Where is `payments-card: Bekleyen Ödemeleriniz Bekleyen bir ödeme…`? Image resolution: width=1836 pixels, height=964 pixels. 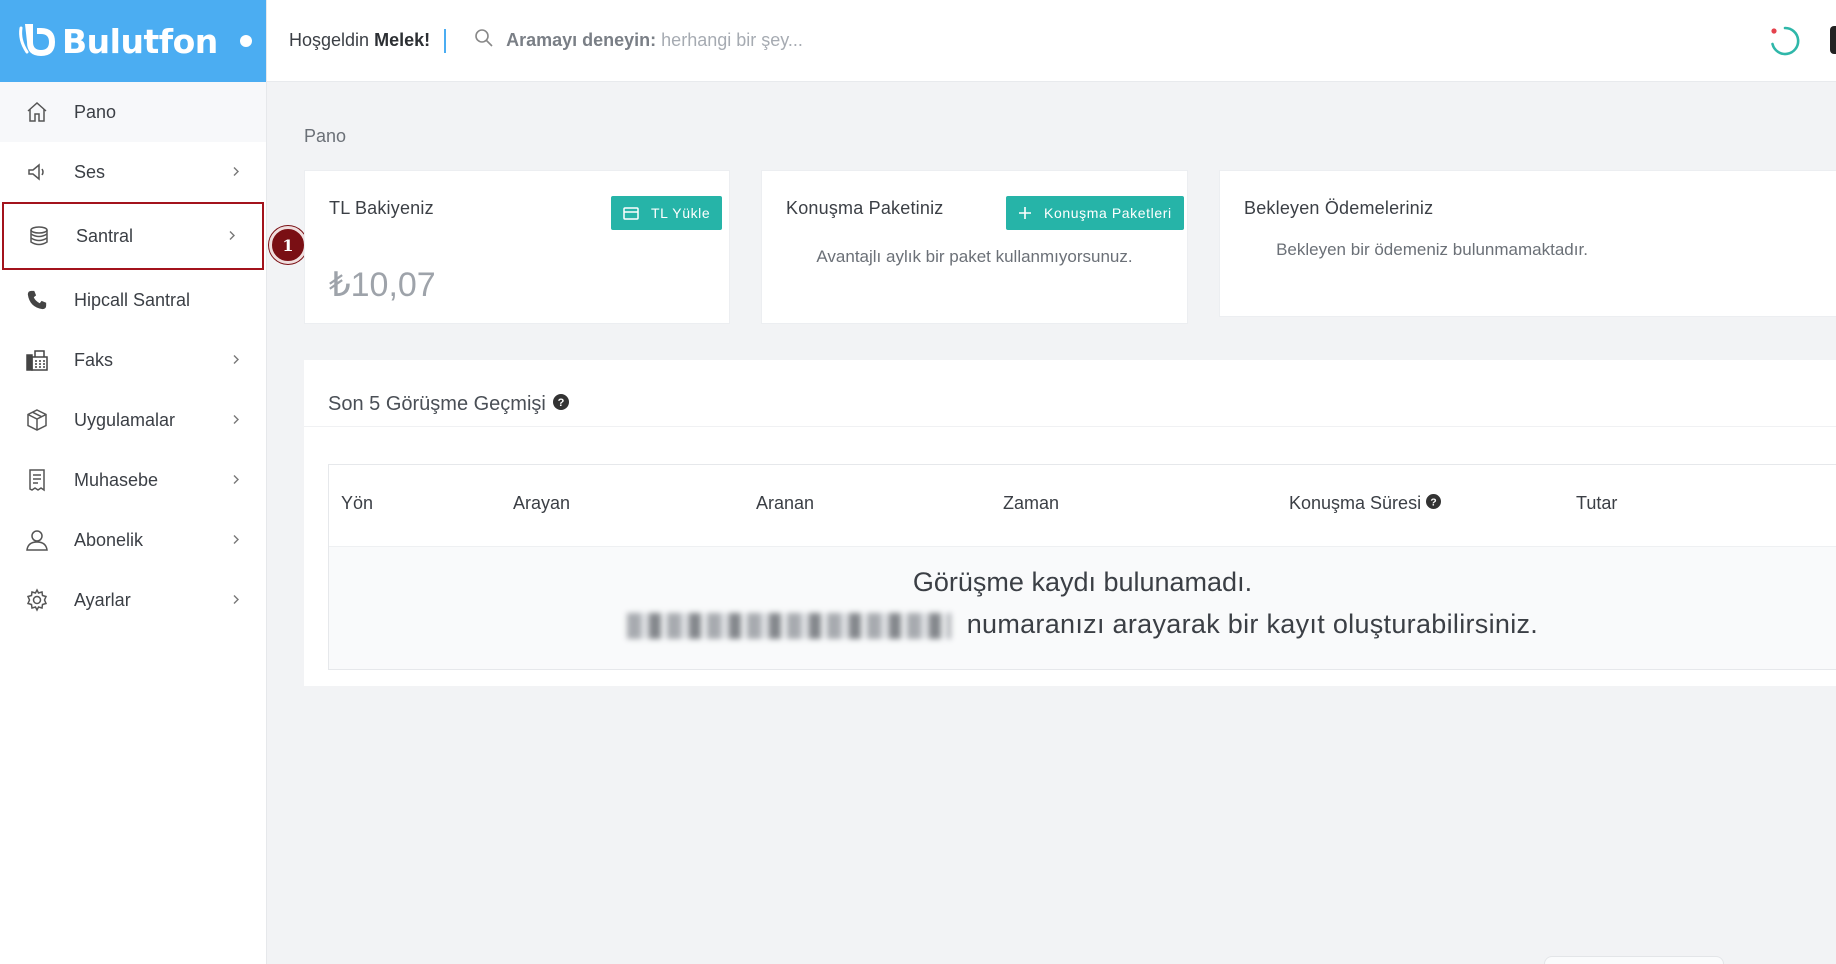 payments-card: Bekleyen Ödemeleriniz Bekleyen bir ödeme… is located at coordinates (1527, 243).